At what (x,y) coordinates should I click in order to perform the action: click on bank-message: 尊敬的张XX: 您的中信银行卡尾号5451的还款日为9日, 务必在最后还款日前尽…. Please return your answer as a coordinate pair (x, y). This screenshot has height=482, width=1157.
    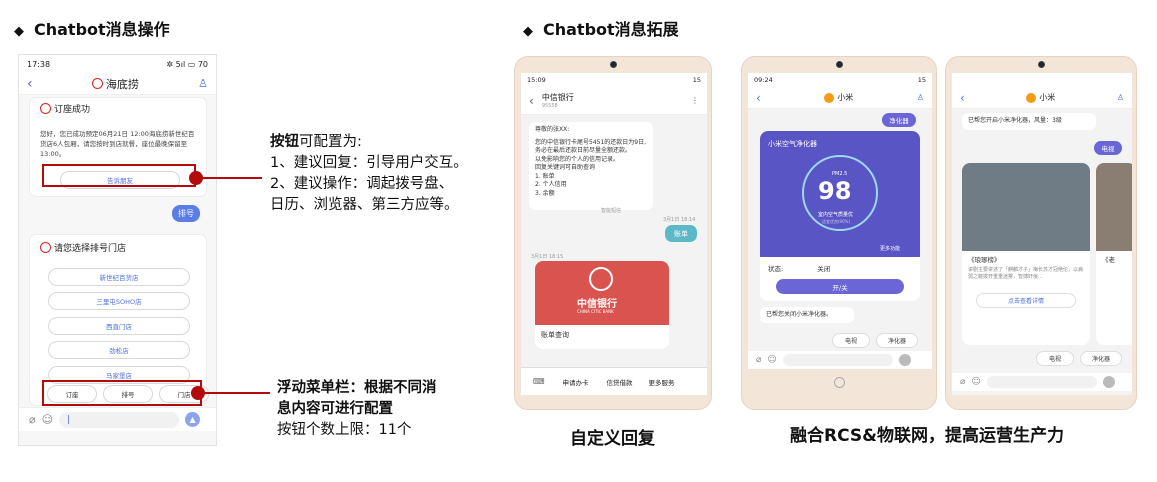
    Looking at the image, I should click on (591, 166).